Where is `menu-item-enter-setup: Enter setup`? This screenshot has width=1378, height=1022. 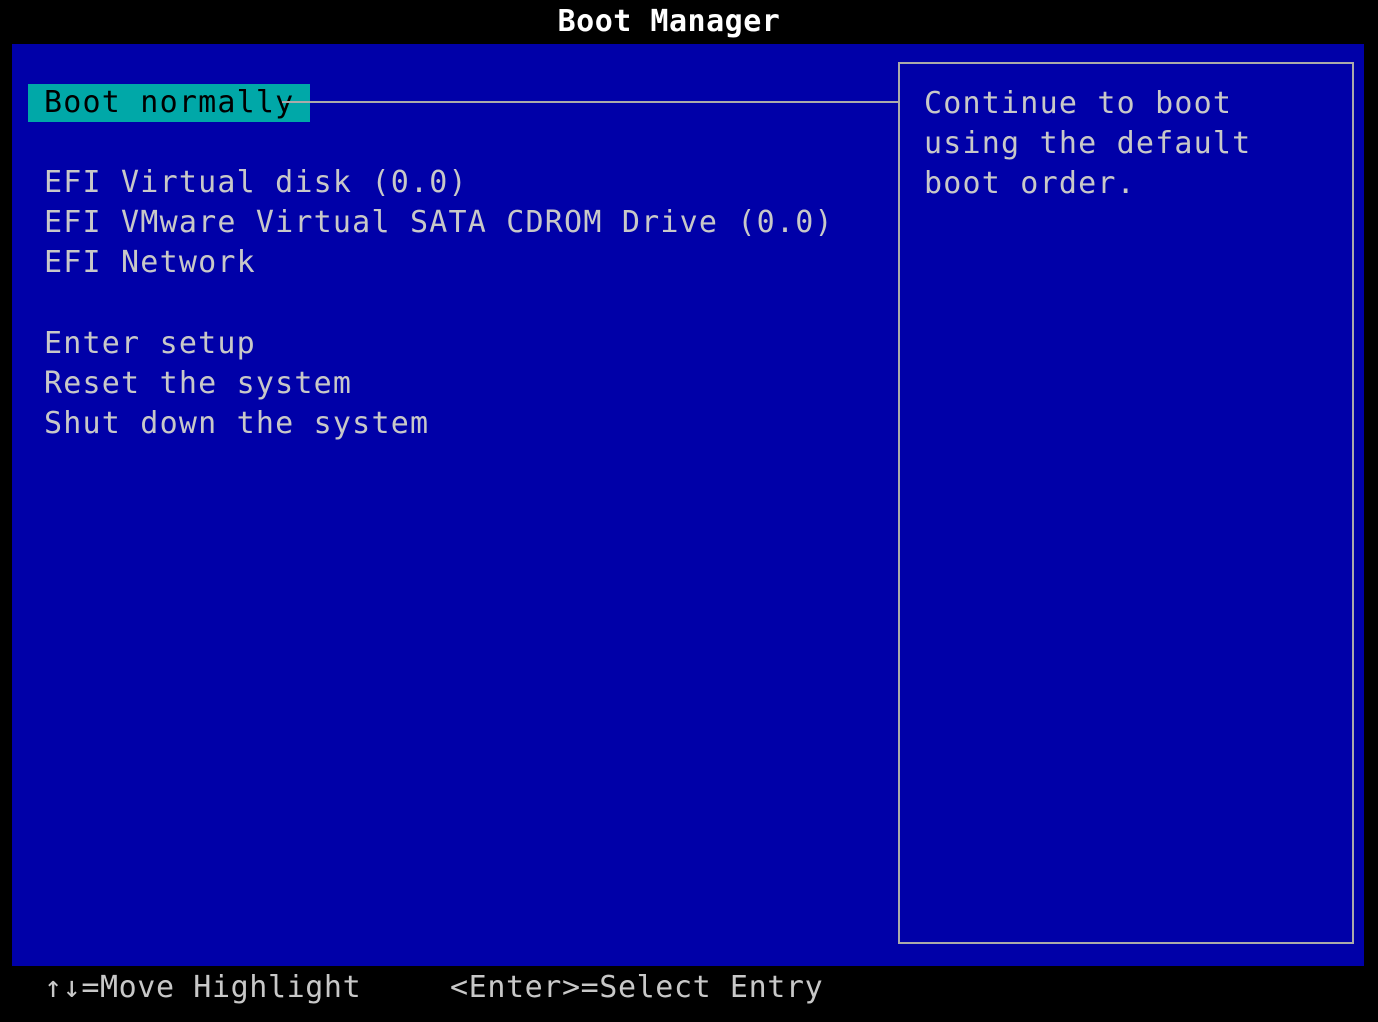 menu-item-enter-setup: Enter setup is located at coordinates (150, 344).